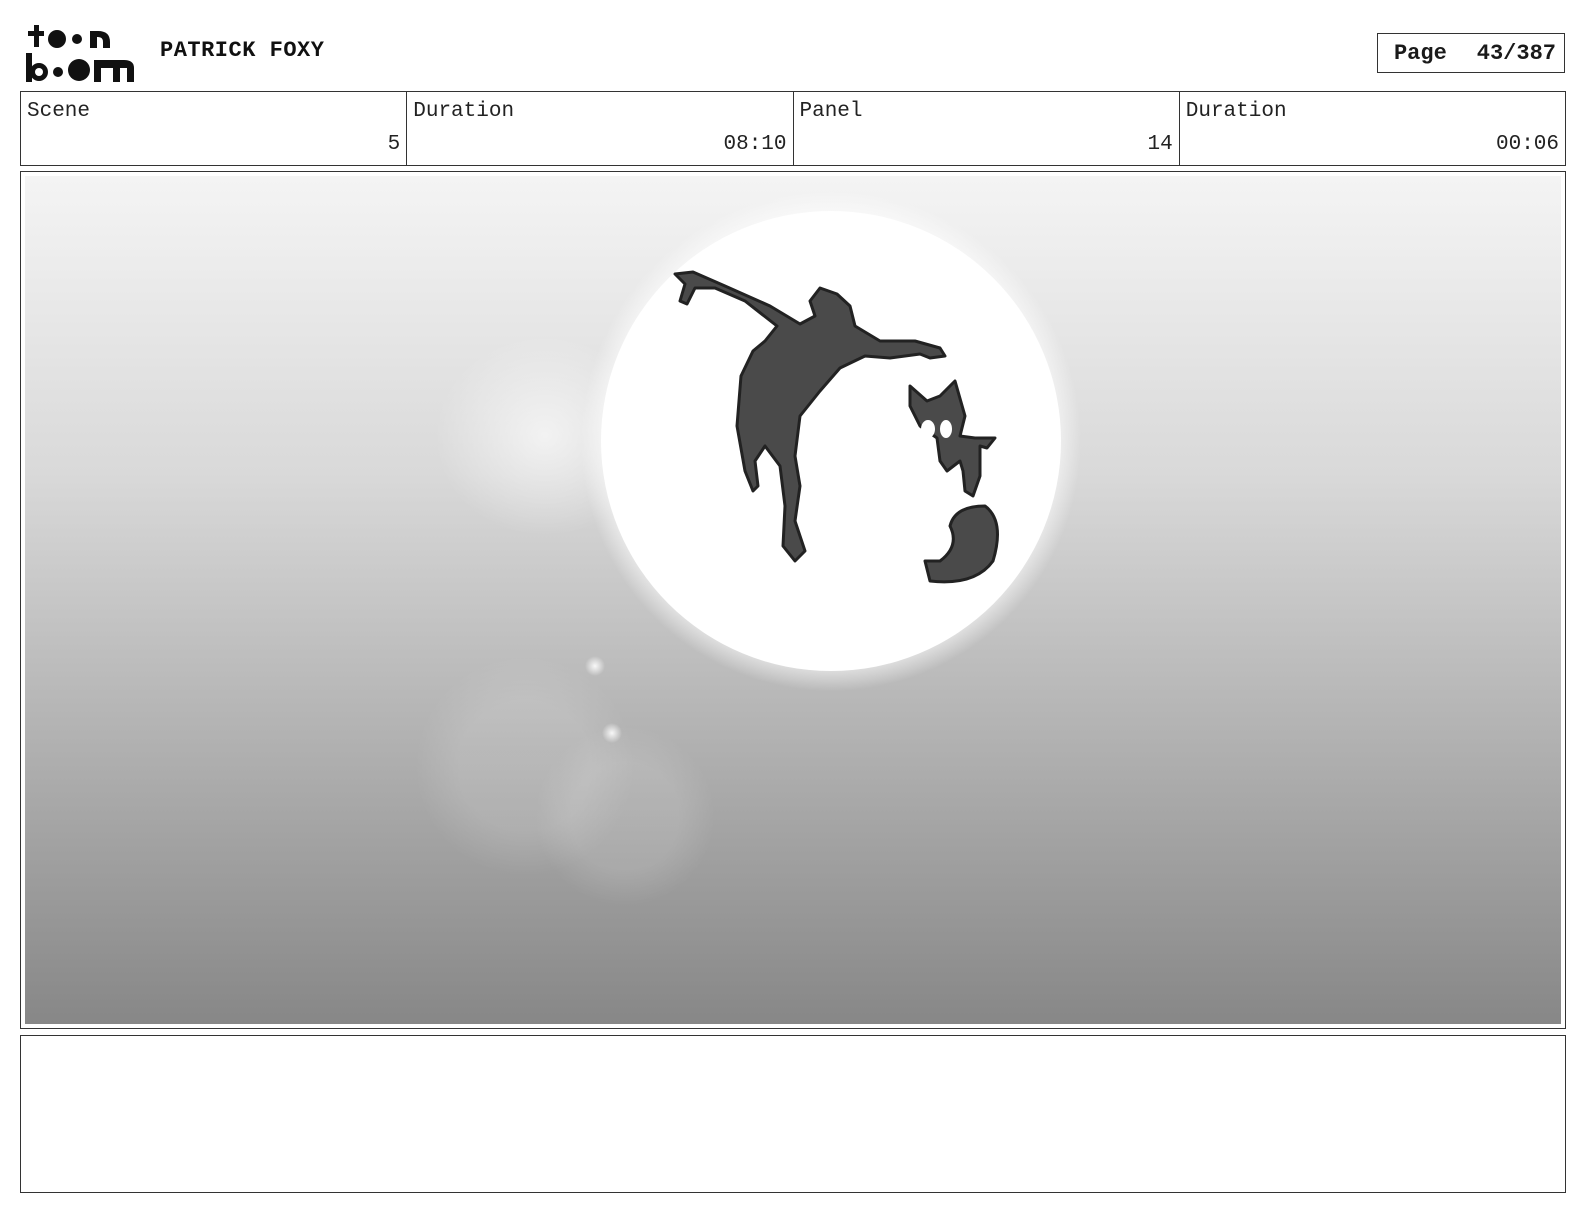 The height and width of the screenshot is (1224, 1584). Describe the element at coordinates (214, 128) in the screenshot. I see `scene-cell: Scene 5` at that location.